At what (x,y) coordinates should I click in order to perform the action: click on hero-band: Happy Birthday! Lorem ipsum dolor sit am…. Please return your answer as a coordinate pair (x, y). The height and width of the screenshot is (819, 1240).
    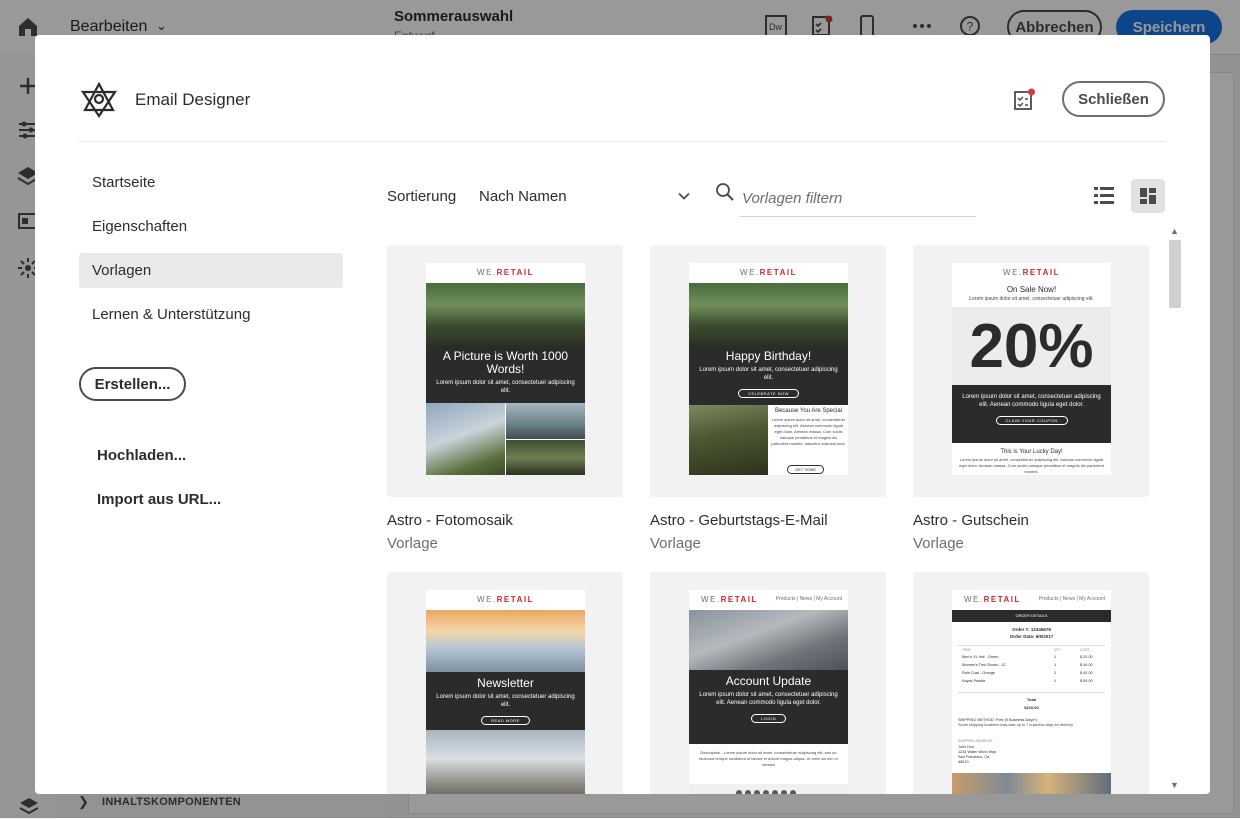
    Looking at the image, I should click on (768, 375).